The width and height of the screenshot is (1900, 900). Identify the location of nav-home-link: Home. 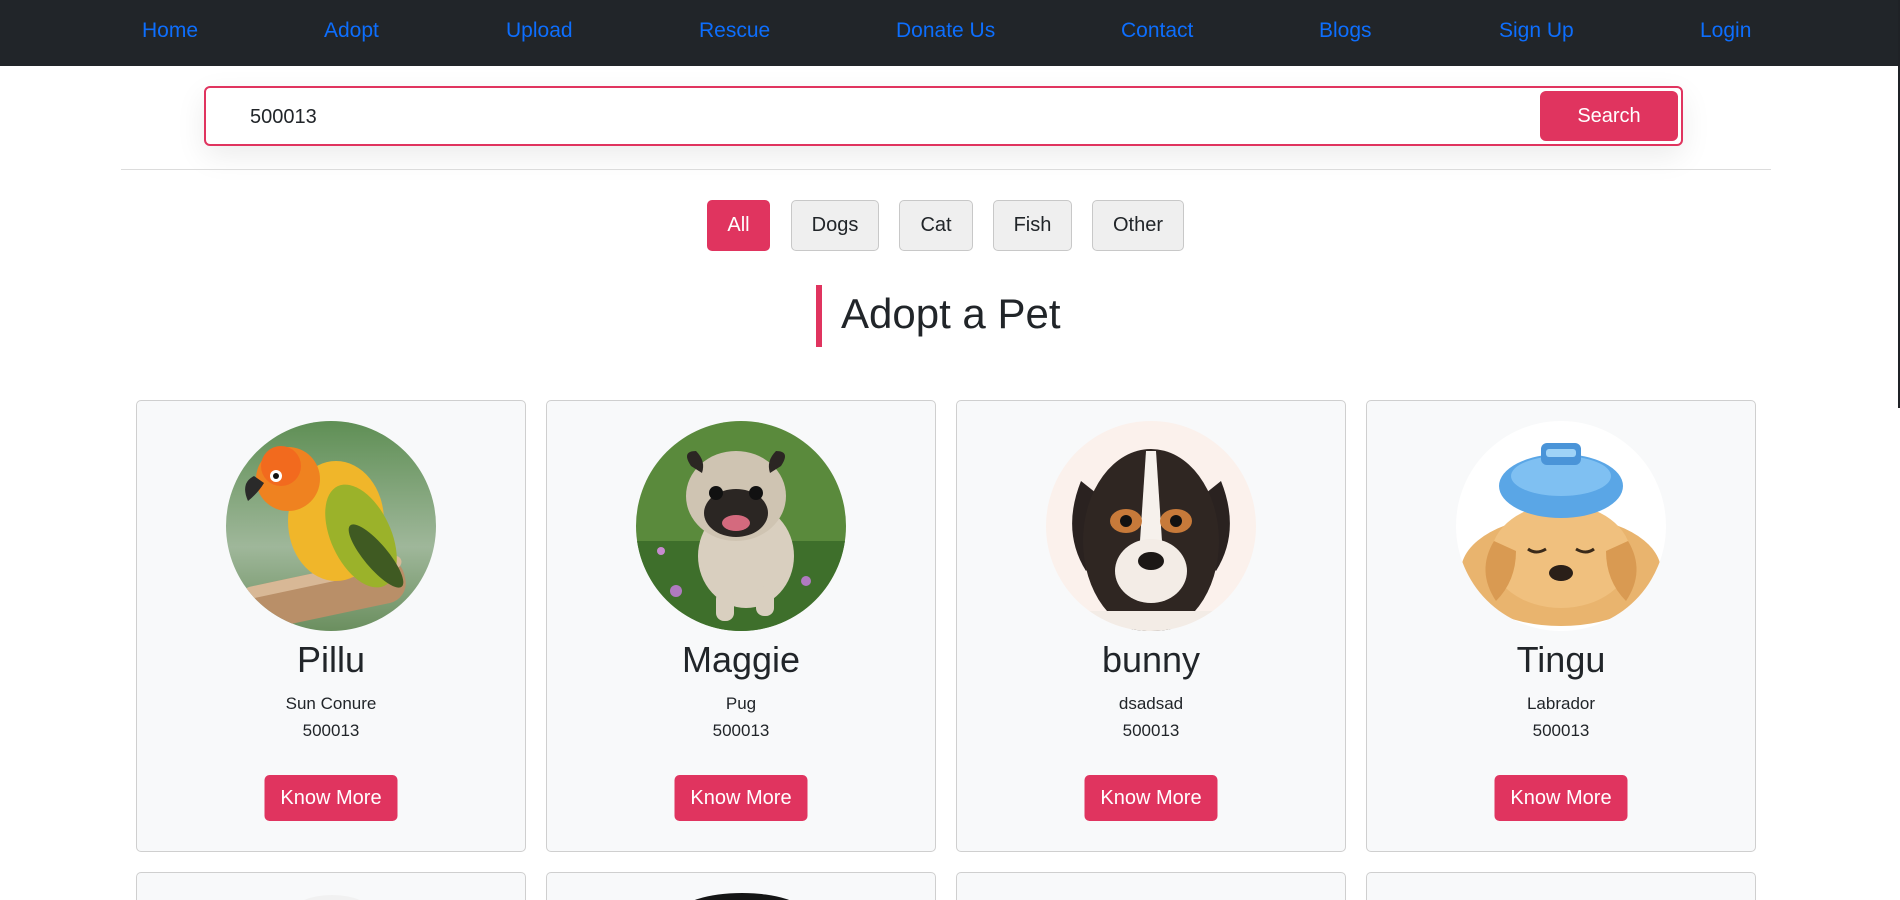
(170, 31).